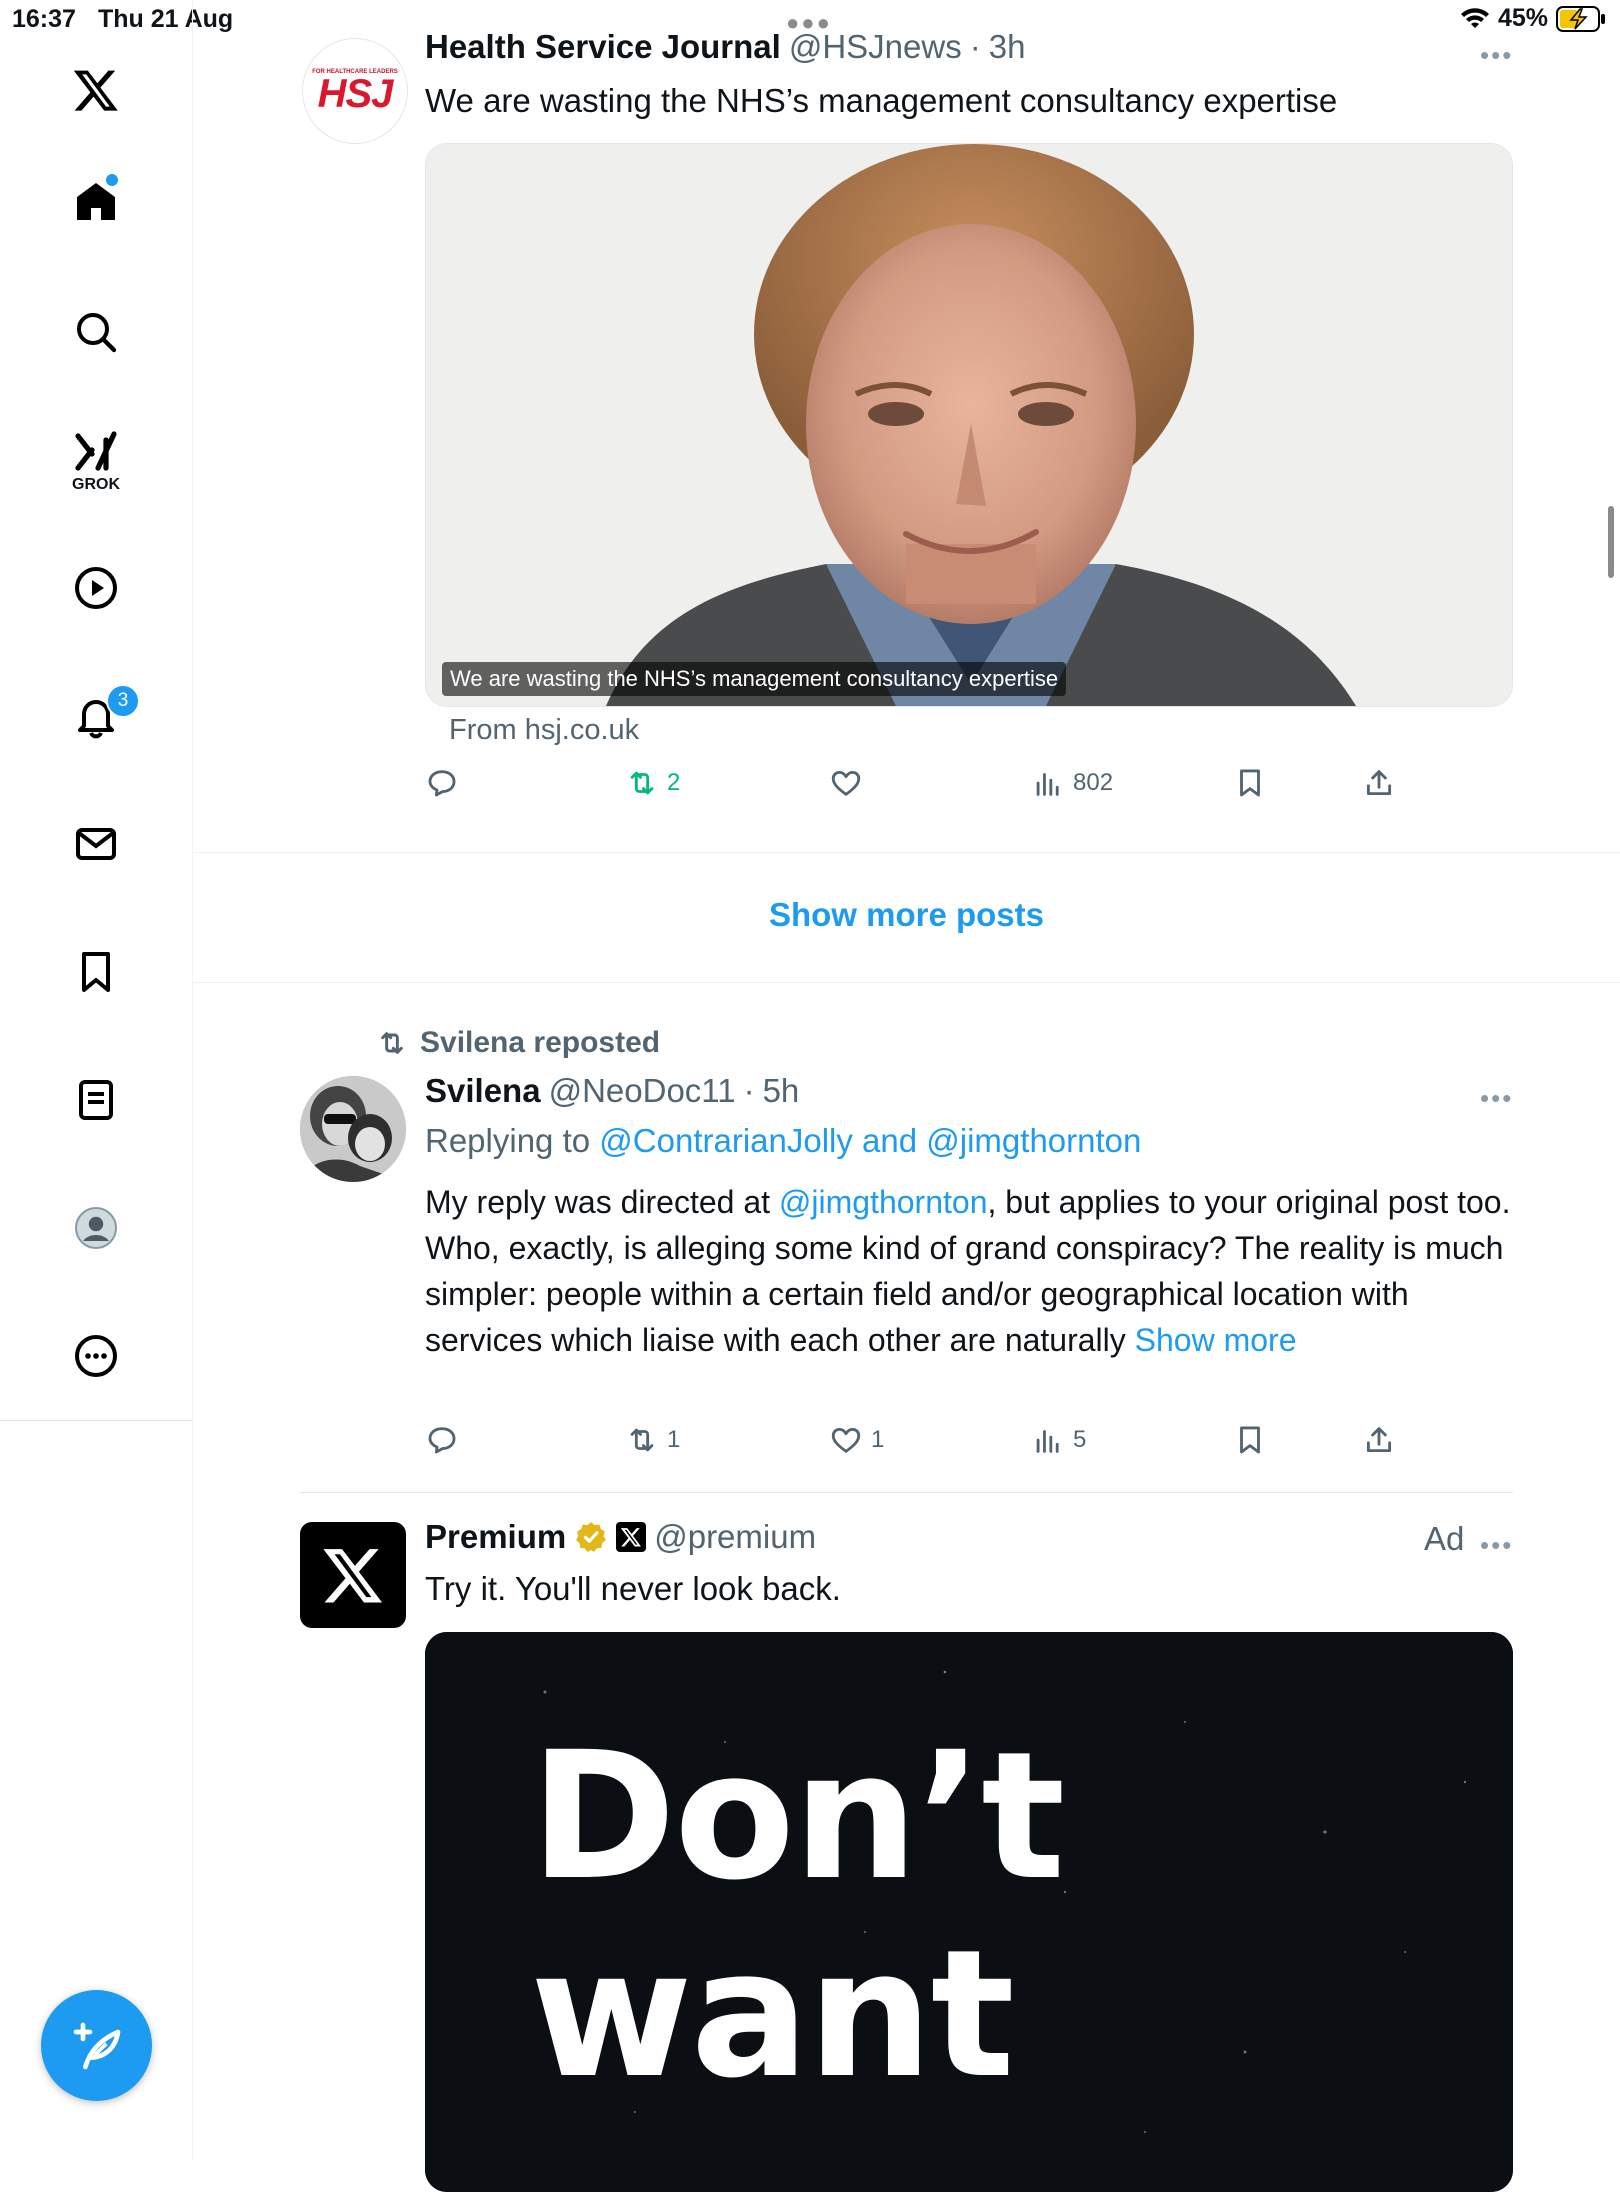 This screenshot has height=2192, width=1620. I want to click on post1-header: Health Service Journal @HSJnews · 3h, so click(725, 47).